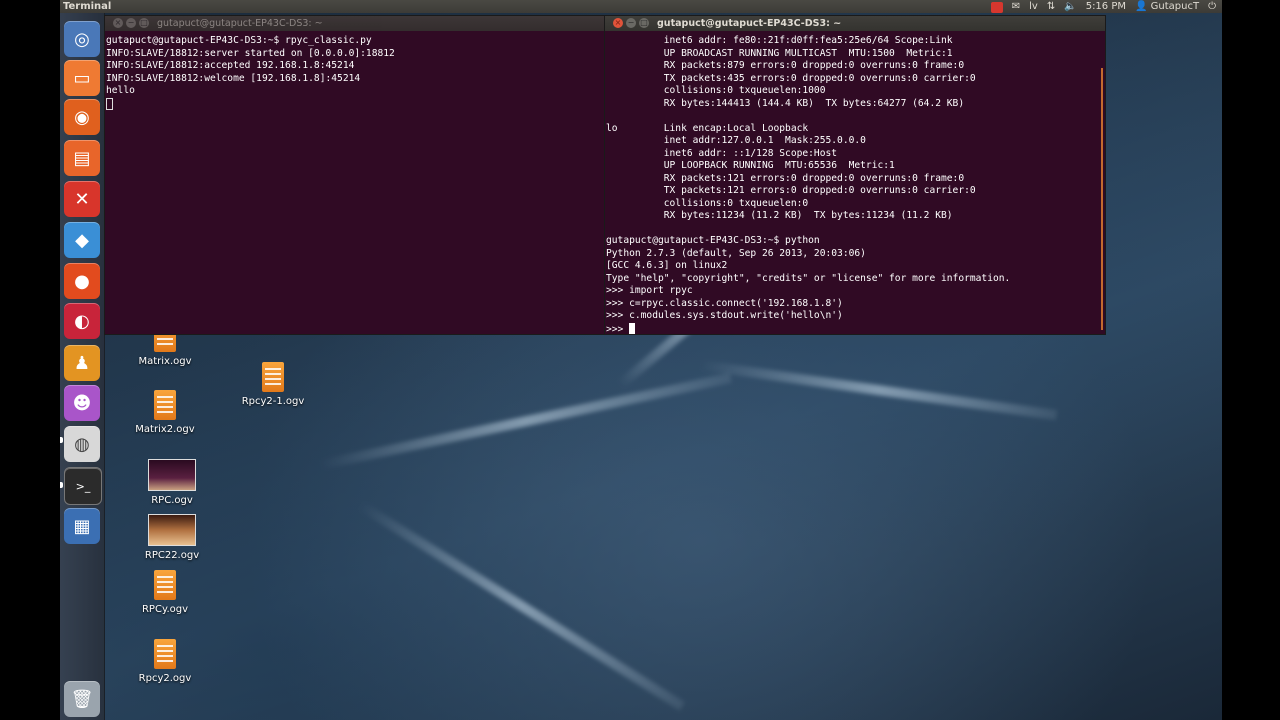  What do you see at coordinates (172, 555) in the screenshot?
I see `desktop-file-label: RPC22.ogv` at bounding box center [172, 555].